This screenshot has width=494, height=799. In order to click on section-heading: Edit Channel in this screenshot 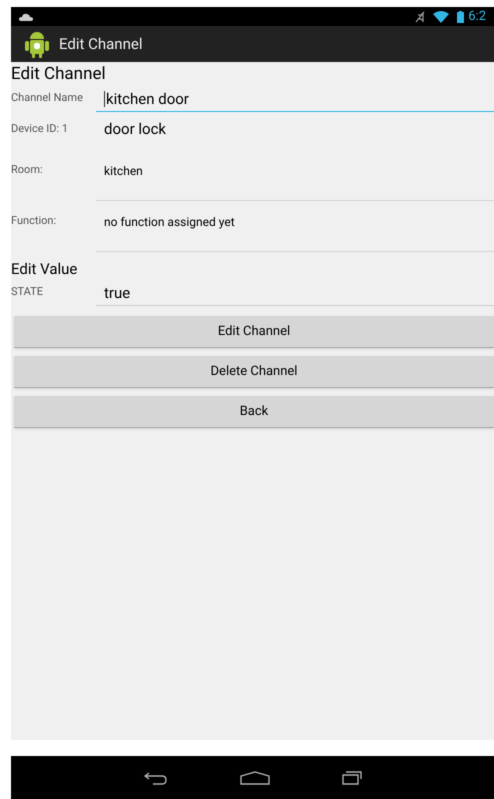, I will do `click(59, 74)`.